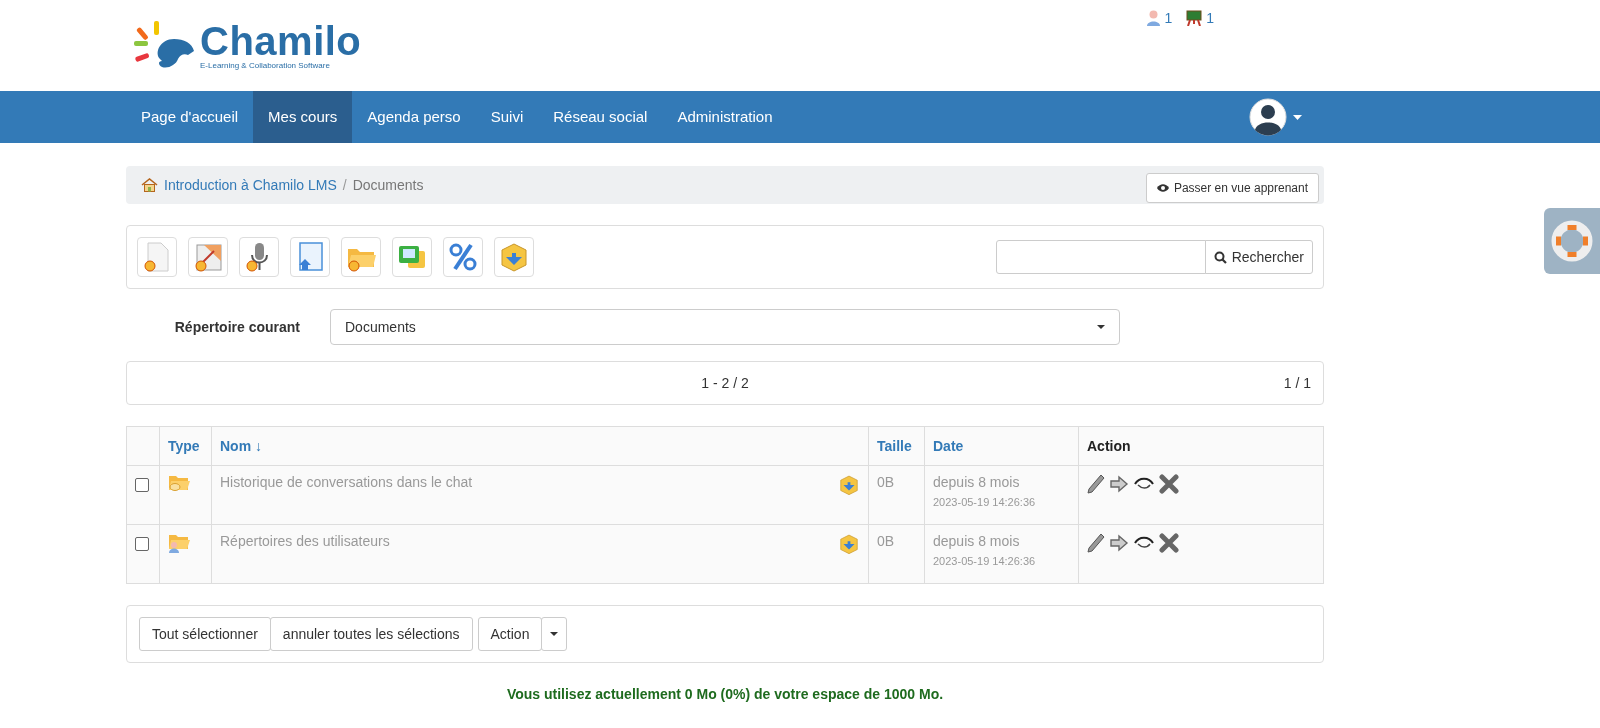  I want to click on logo-tagline: E-Learning & Collaboration Software, so click(265, 65).